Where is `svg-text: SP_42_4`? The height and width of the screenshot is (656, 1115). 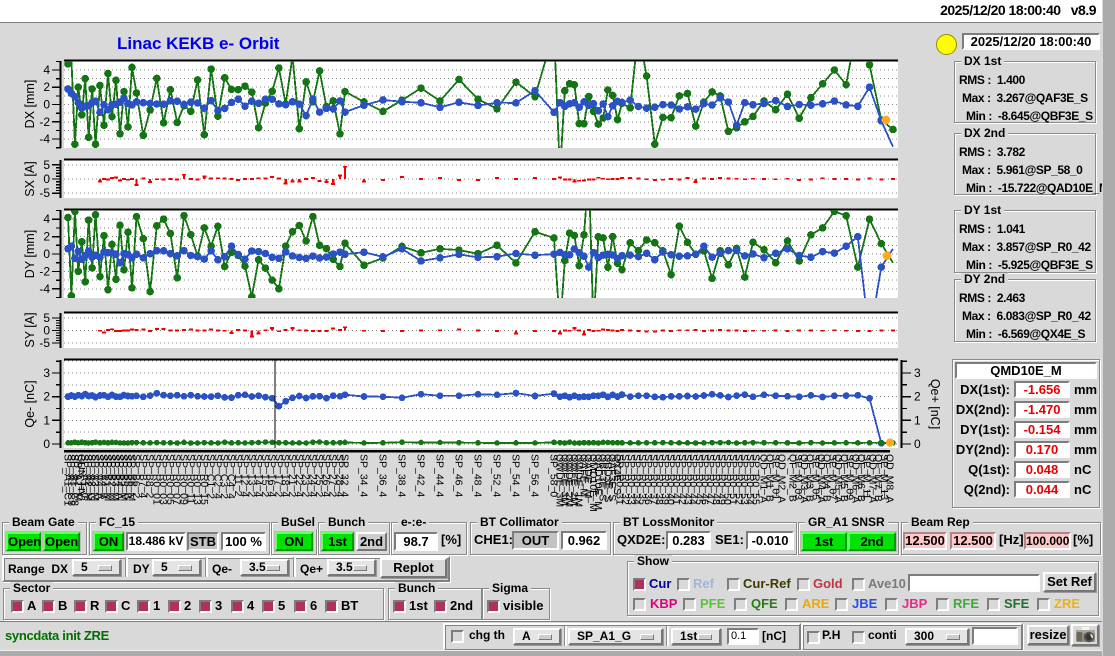
svg-text: SP_42_4 is located at coordinates (421, 475).